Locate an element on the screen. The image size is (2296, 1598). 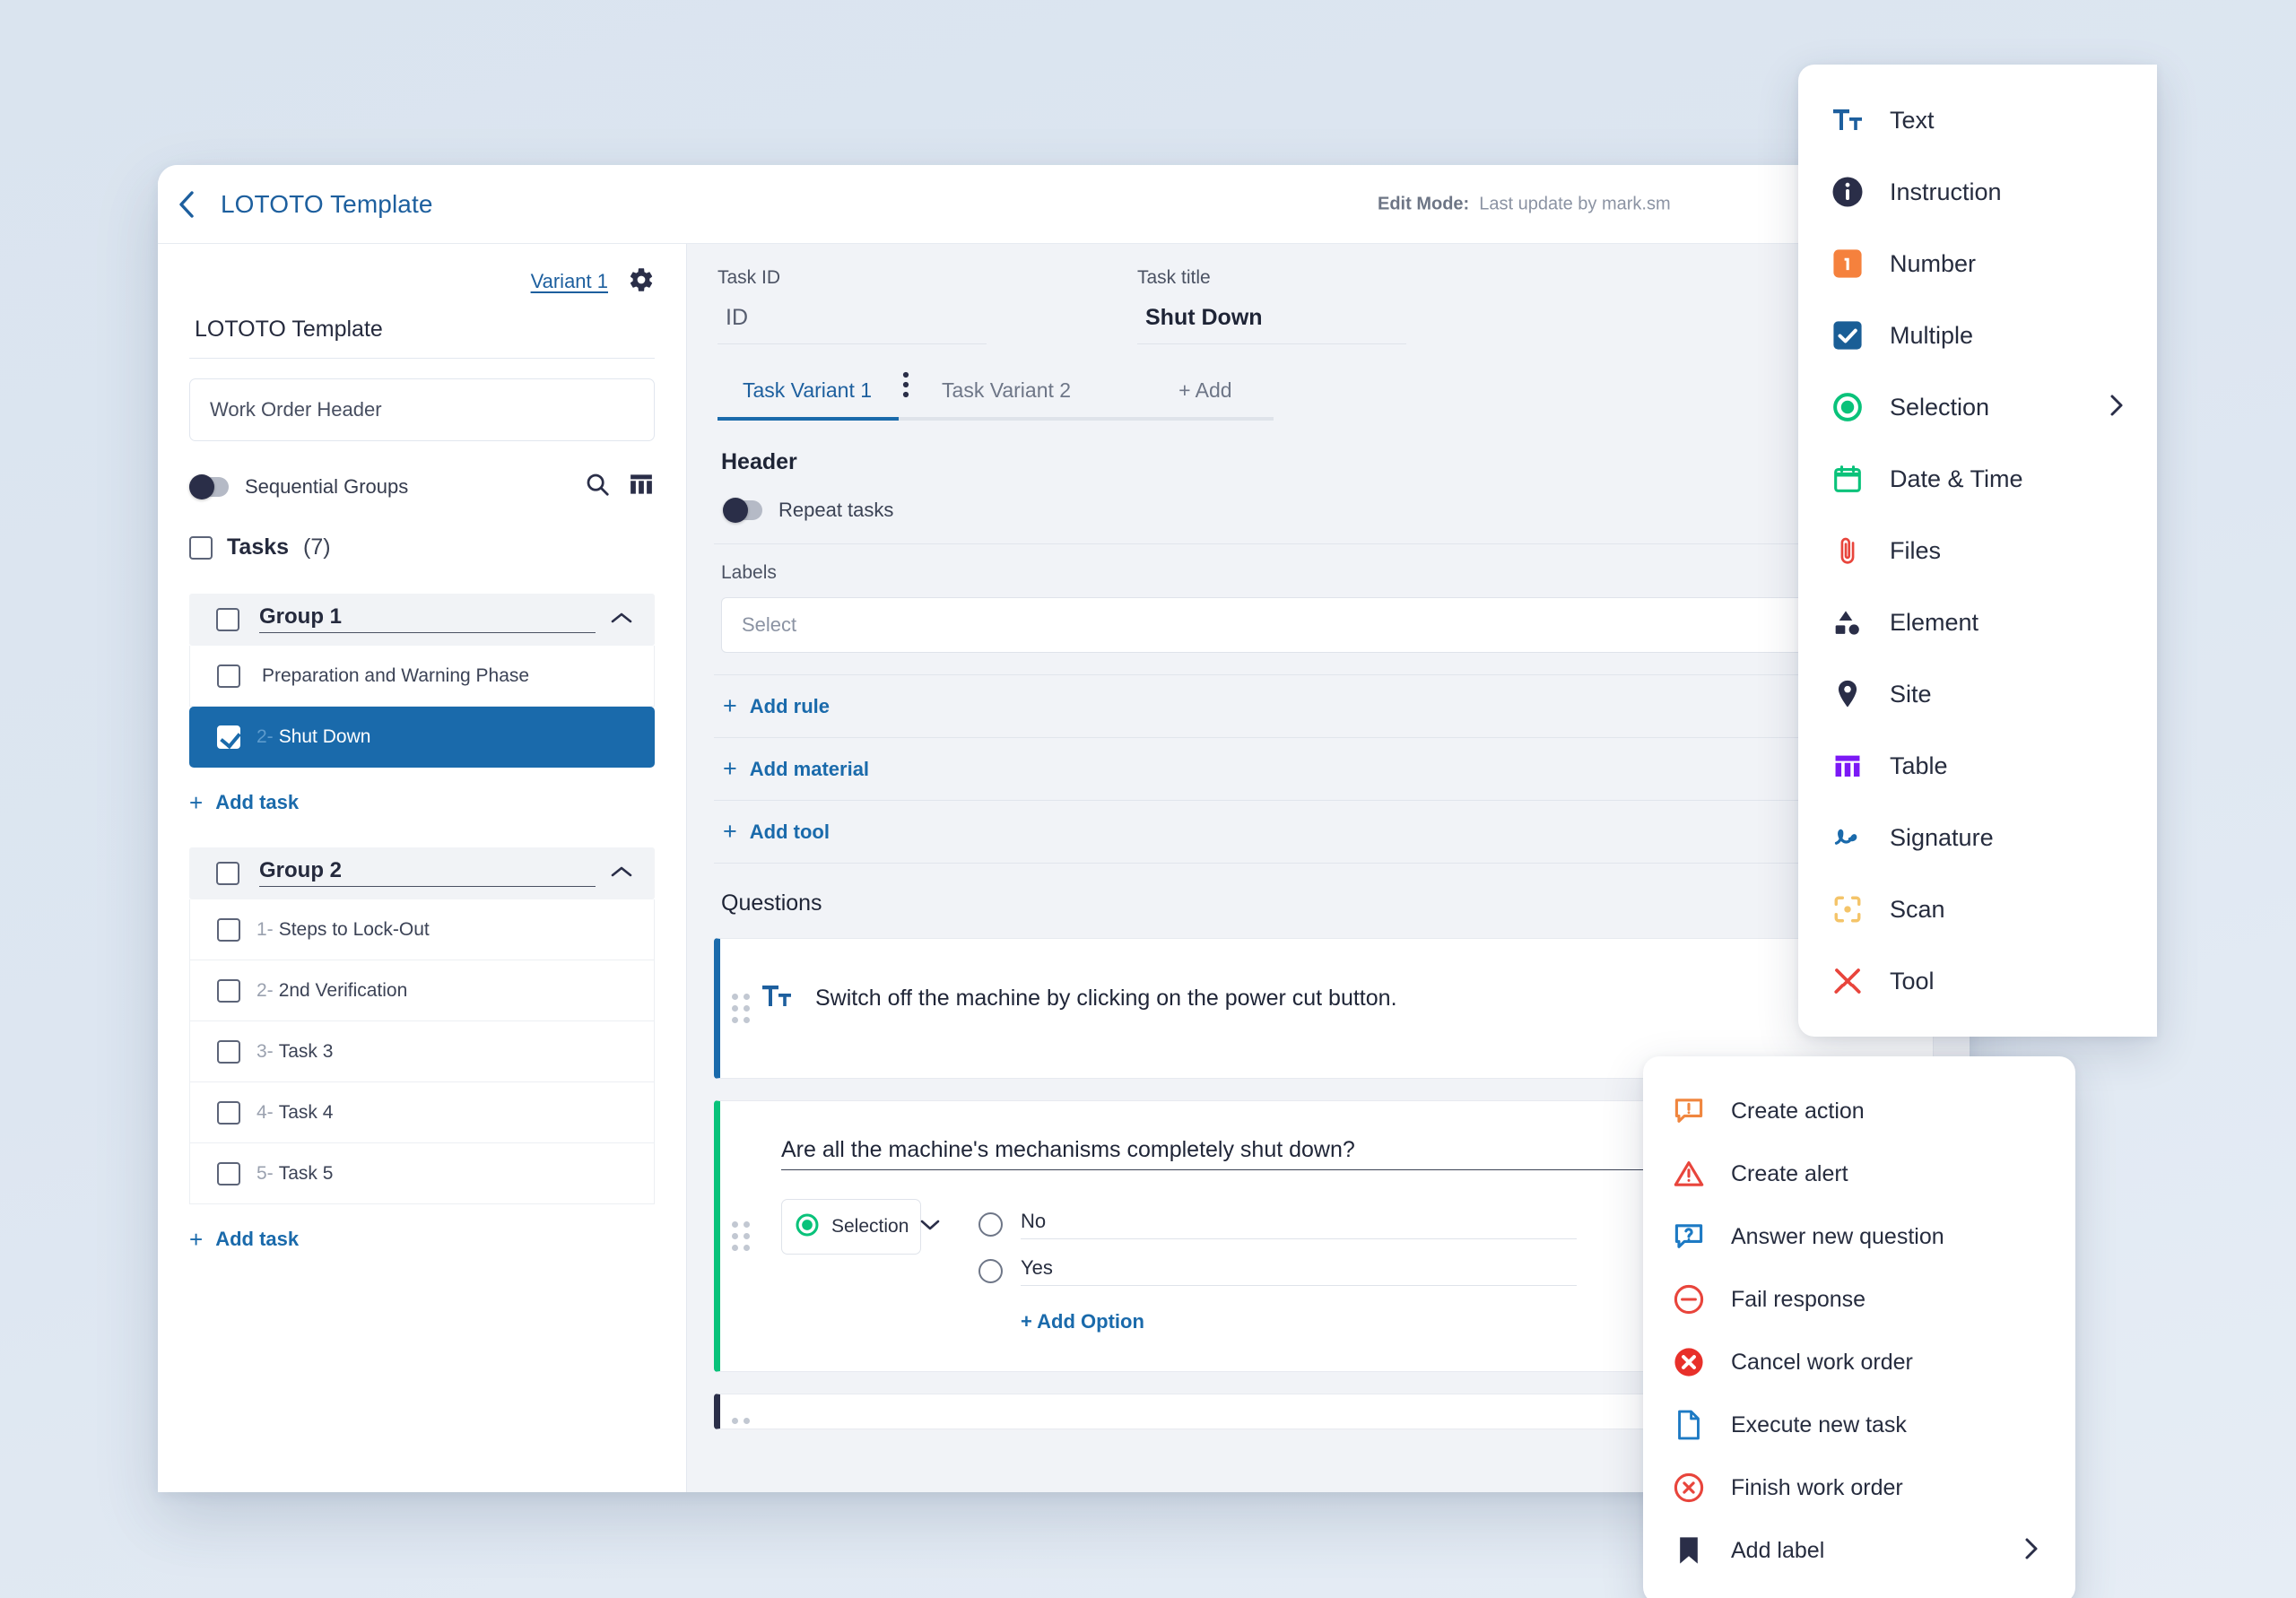
task-prefix: 1- is located at coordinates (265, 929).